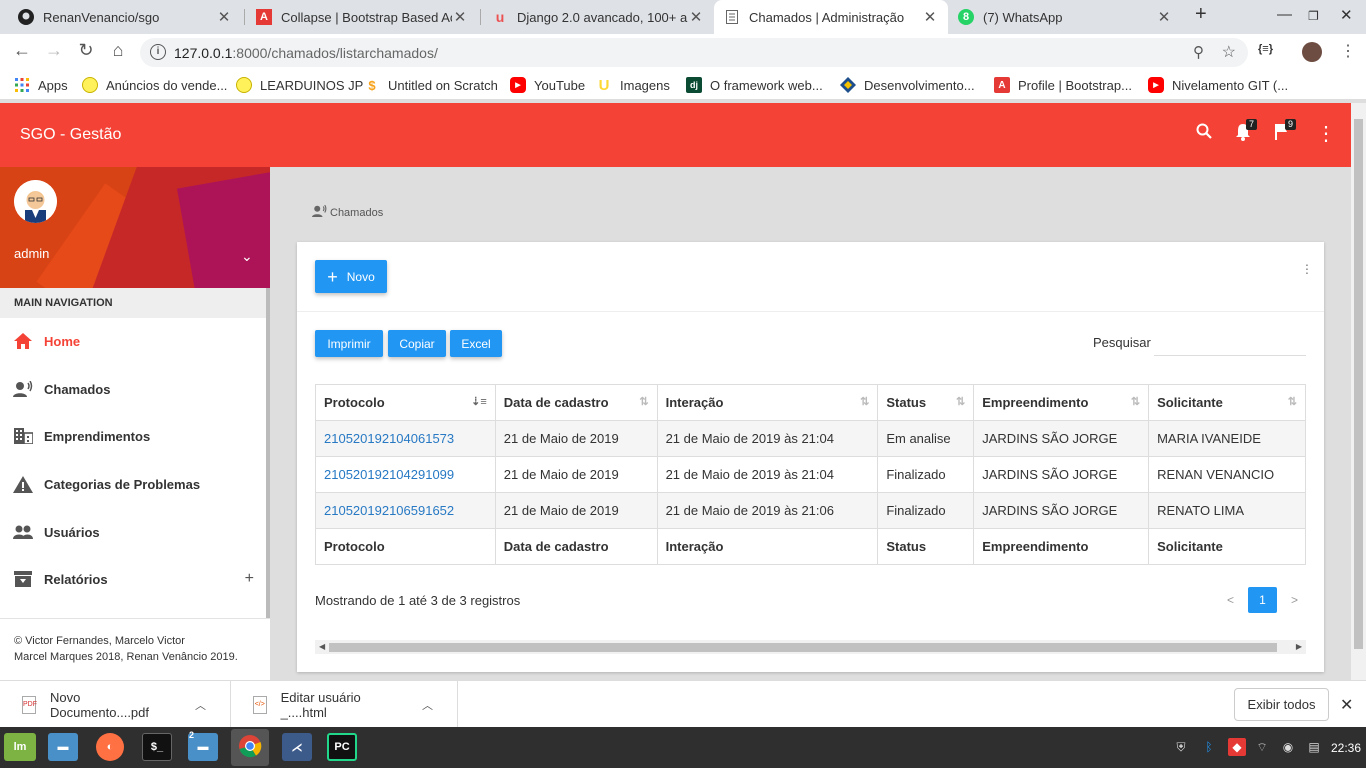  I want to click on expand-plus-icon: +, so click(249, 579).